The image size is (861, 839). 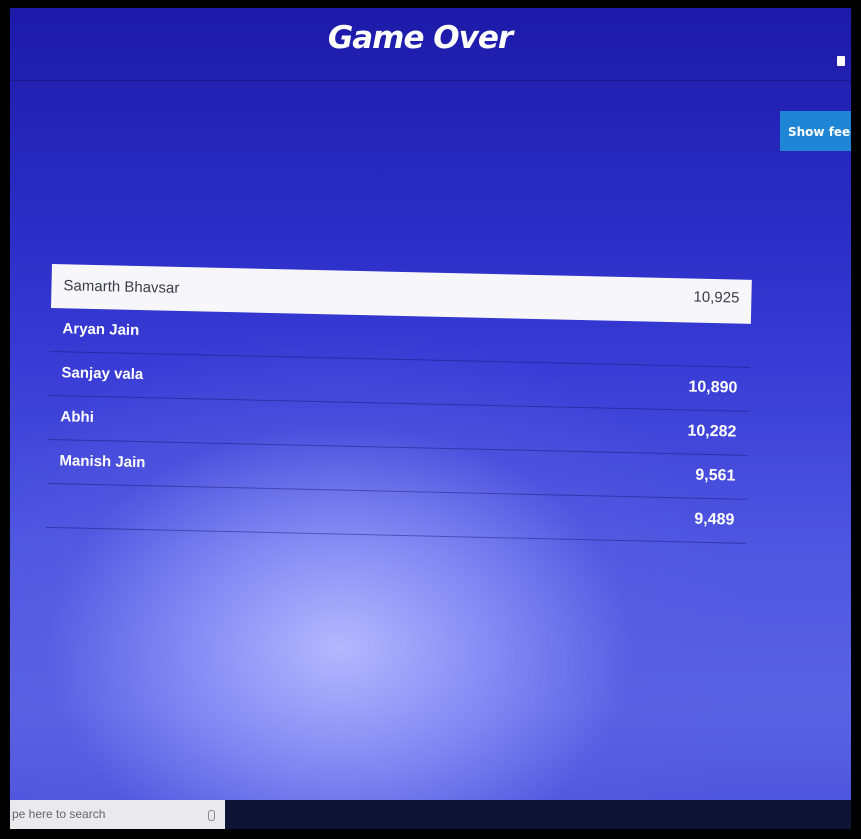 I want to click on game-over-title: Game Over, so click(x=420, y=38).